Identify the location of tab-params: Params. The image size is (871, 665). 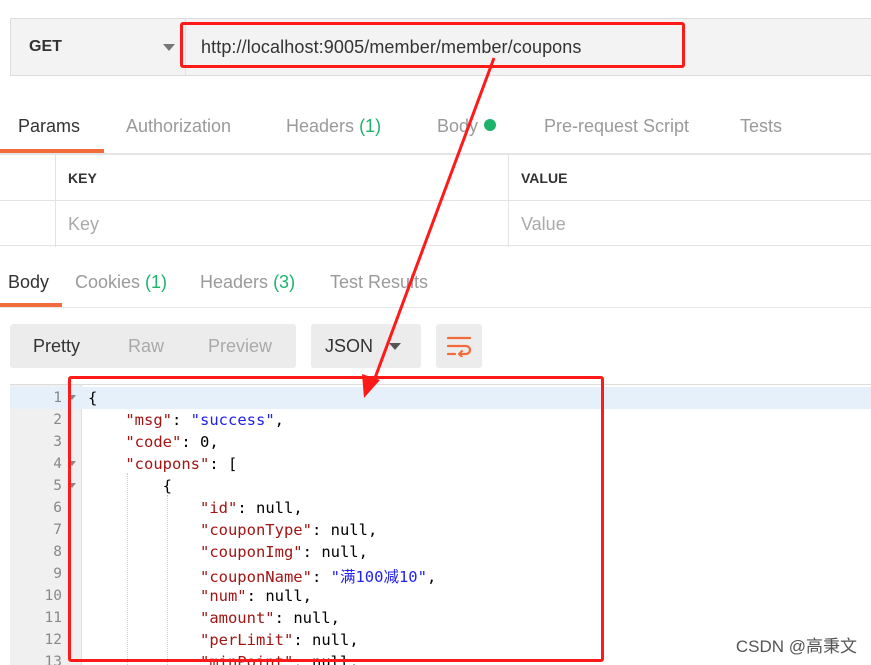
(49, 126).